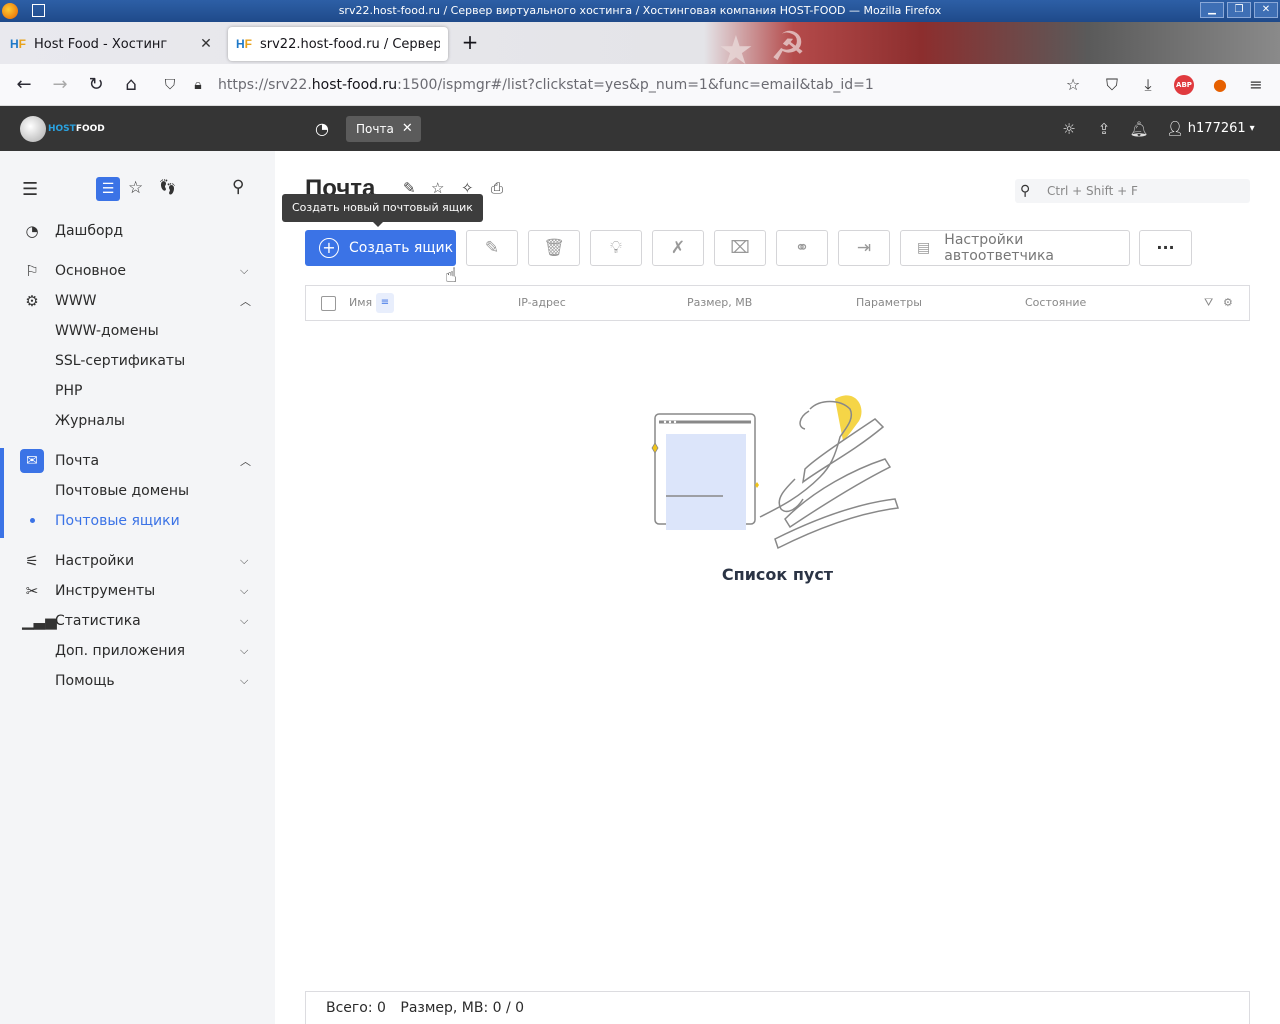 This screenshot has height=1024, width=1280. I want to click on edit-button: ✎, so click(492, 248).